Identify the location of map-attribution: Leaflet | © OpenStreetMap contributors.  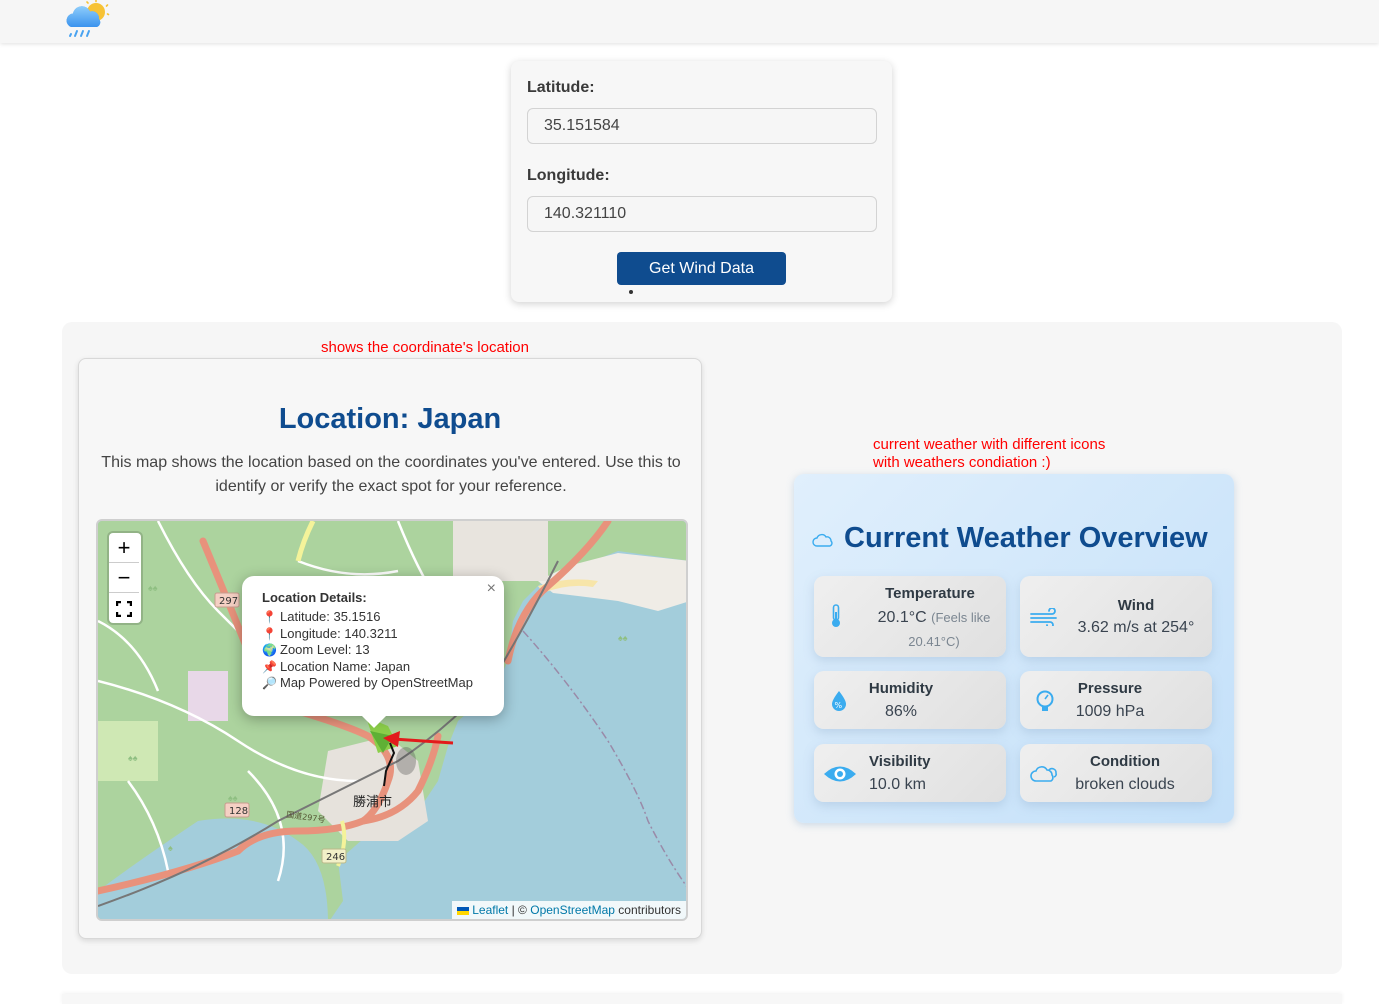
(569, 910).